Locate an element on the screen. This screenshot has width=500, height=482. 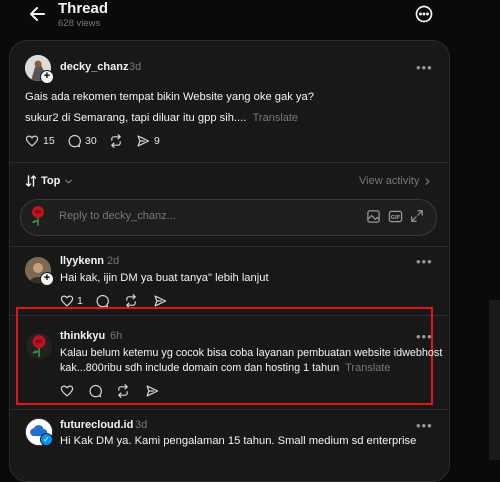
expand-button is located at coordinates (417, 218).